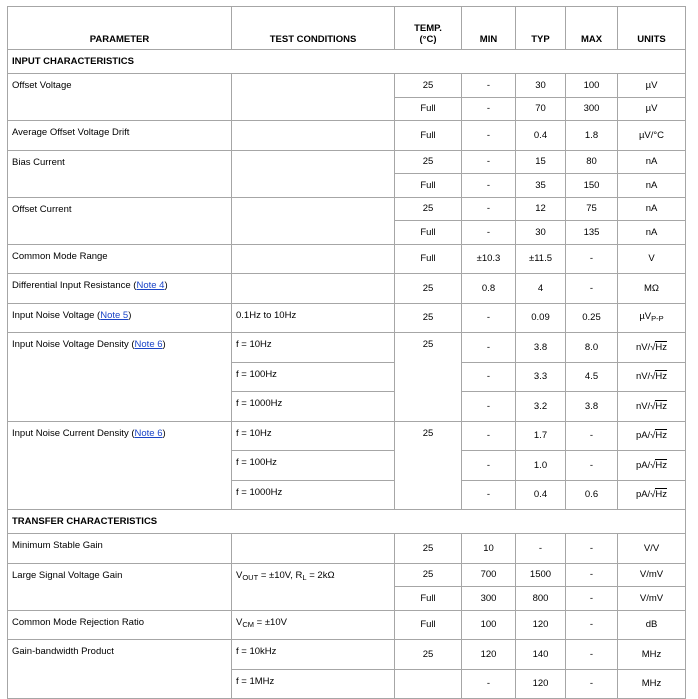 This screenshot has width=698, height=699. What do you see at coordinates (119, 97) in the screenshot?
I see `param-offset-voltage: Offset Voltage` at bounding box center [119, 97].